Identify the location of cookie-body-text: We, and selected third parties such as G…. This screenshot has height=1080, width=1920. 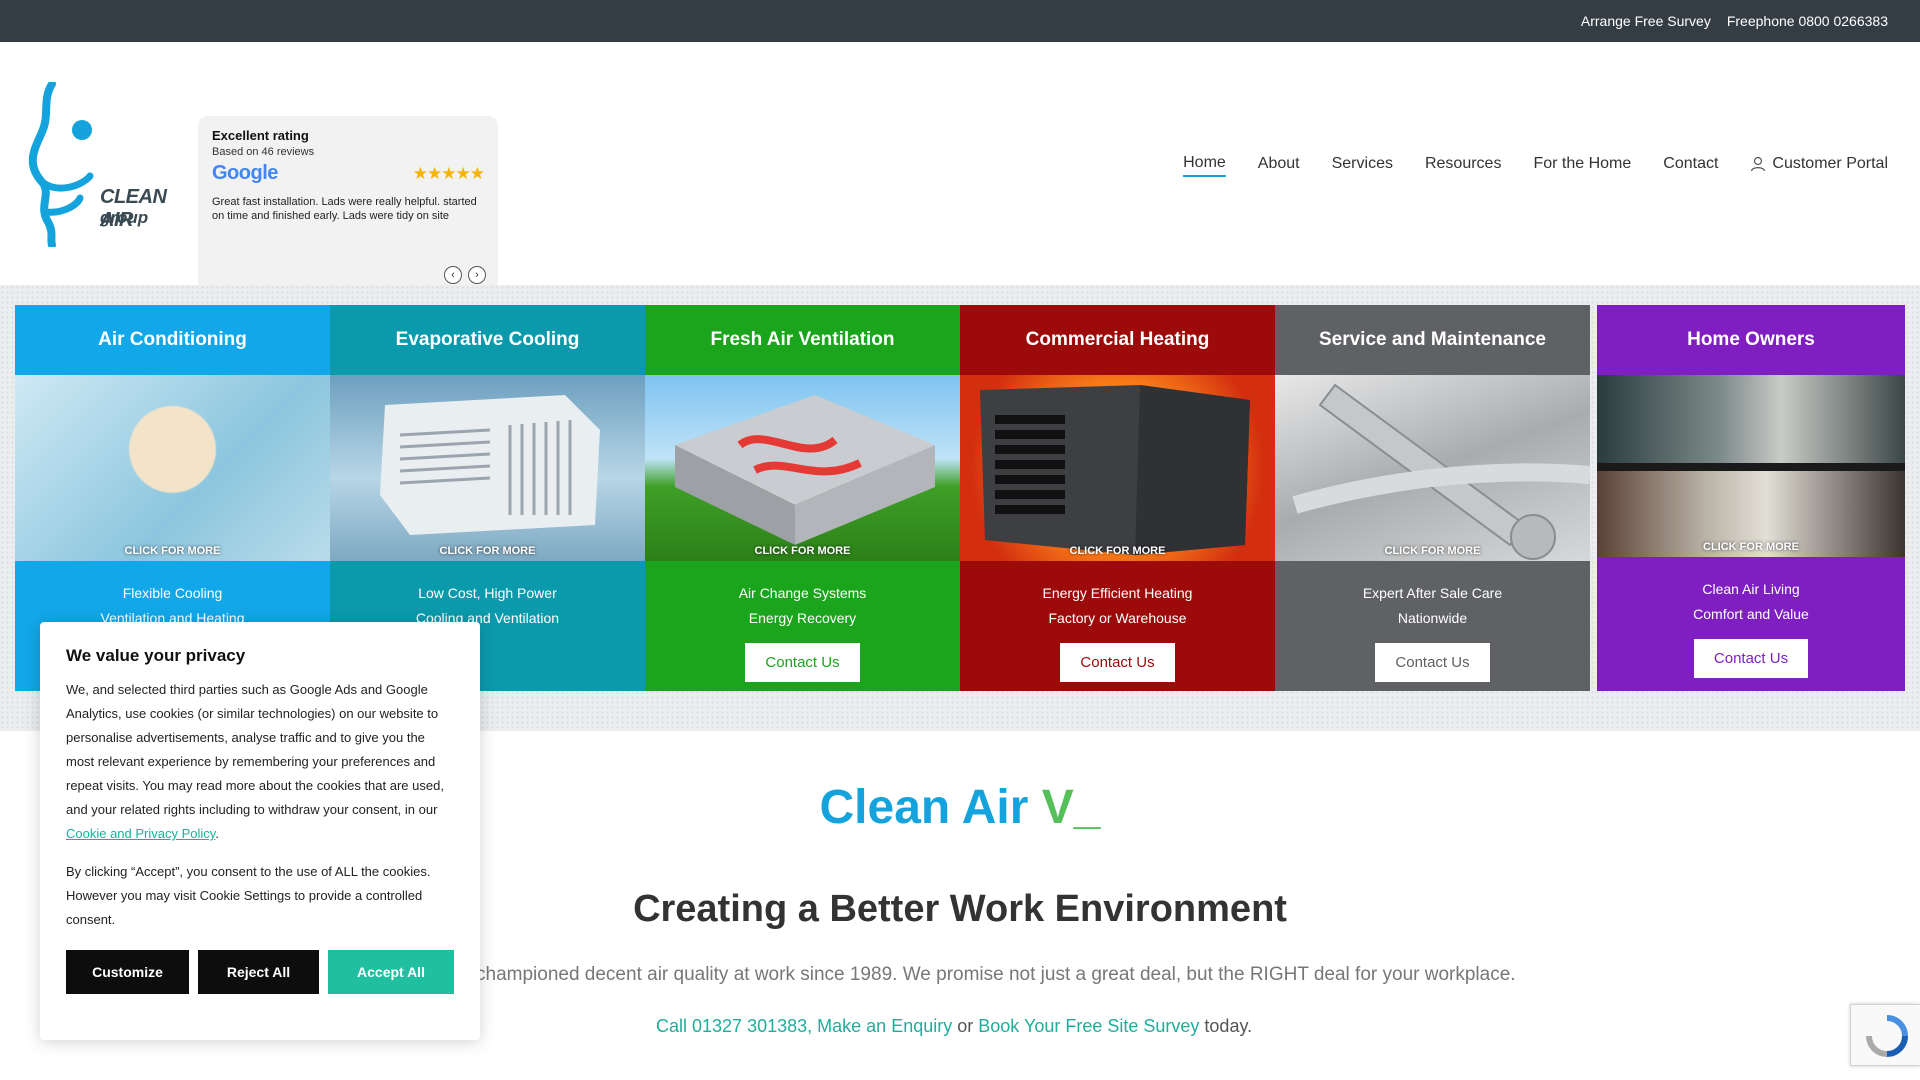
(255, 749).